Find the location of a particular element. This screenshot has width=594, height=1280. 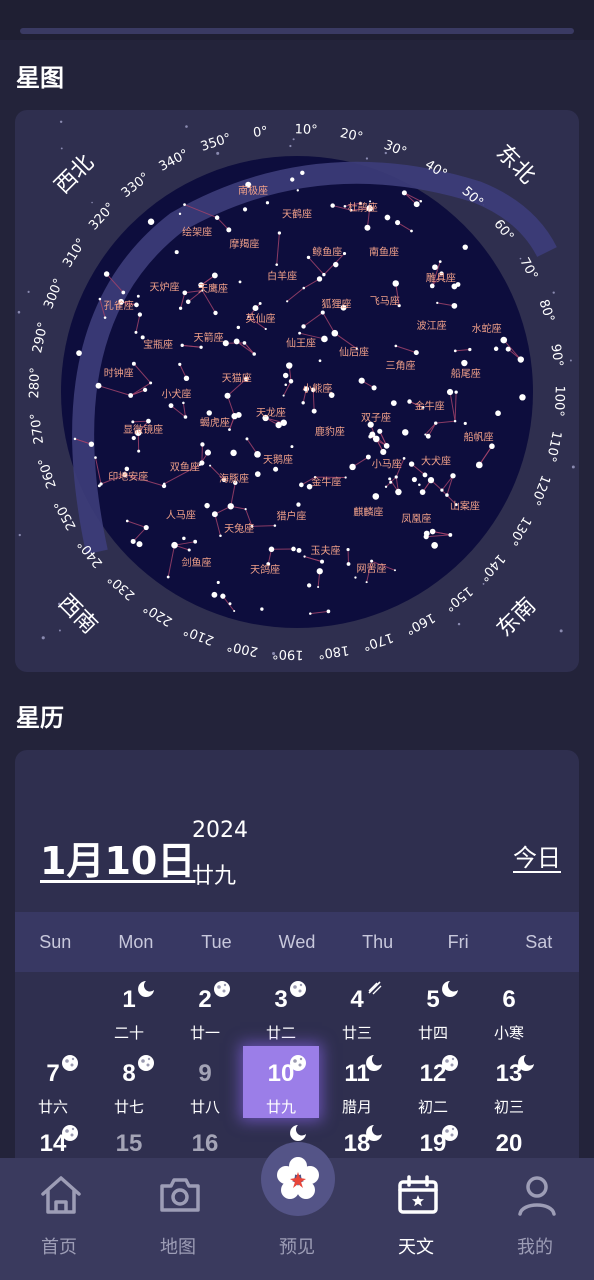

calendar-day: 8 廿七 is located at coordinates (129, 1082).